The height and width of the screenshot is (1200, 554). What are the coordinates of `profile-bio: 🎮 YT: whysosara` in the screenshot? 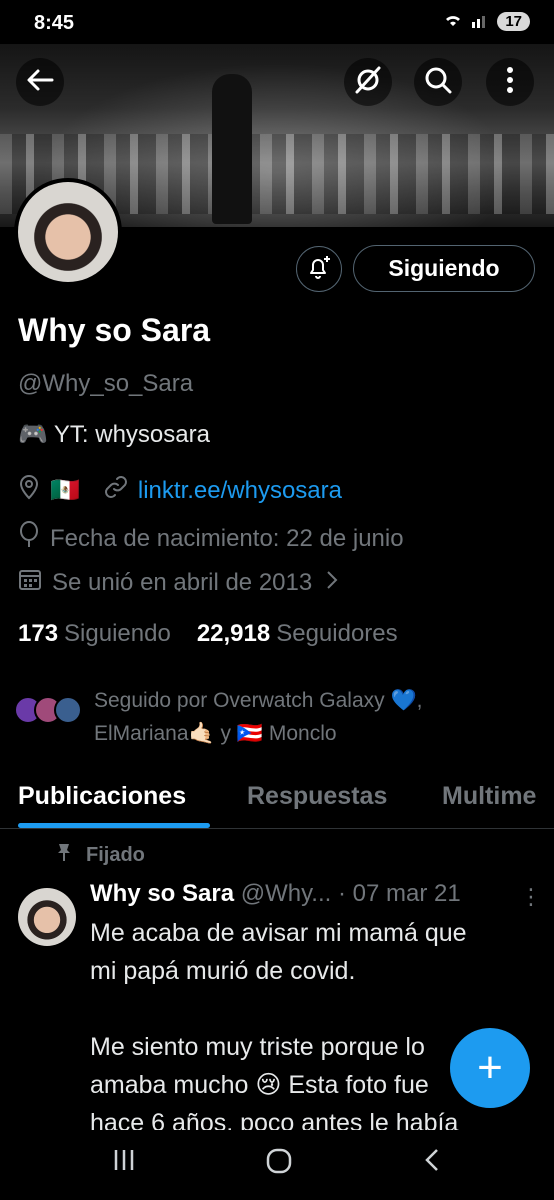 It's located at (114, 434).